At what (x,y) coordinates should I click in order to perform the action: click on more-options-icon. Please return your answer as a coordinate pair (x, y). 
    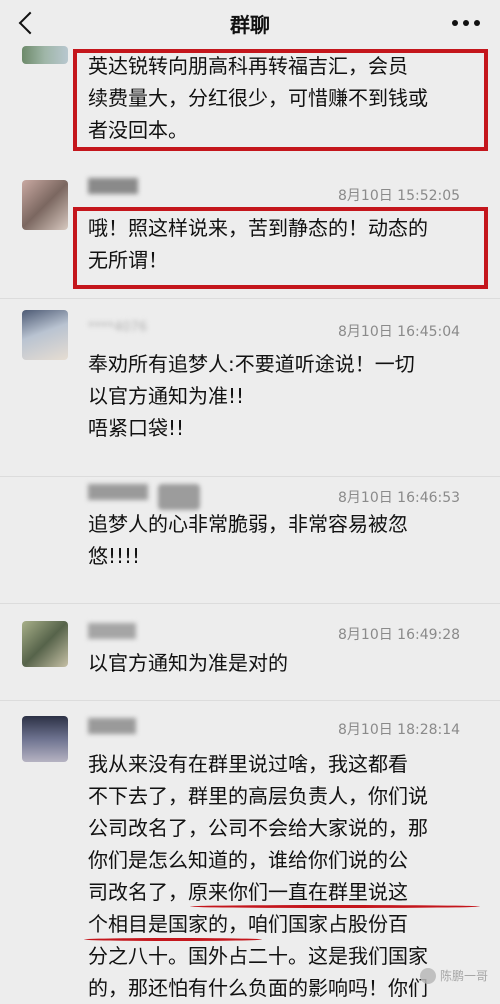
    Looking at the image, I should click on (466, 23).